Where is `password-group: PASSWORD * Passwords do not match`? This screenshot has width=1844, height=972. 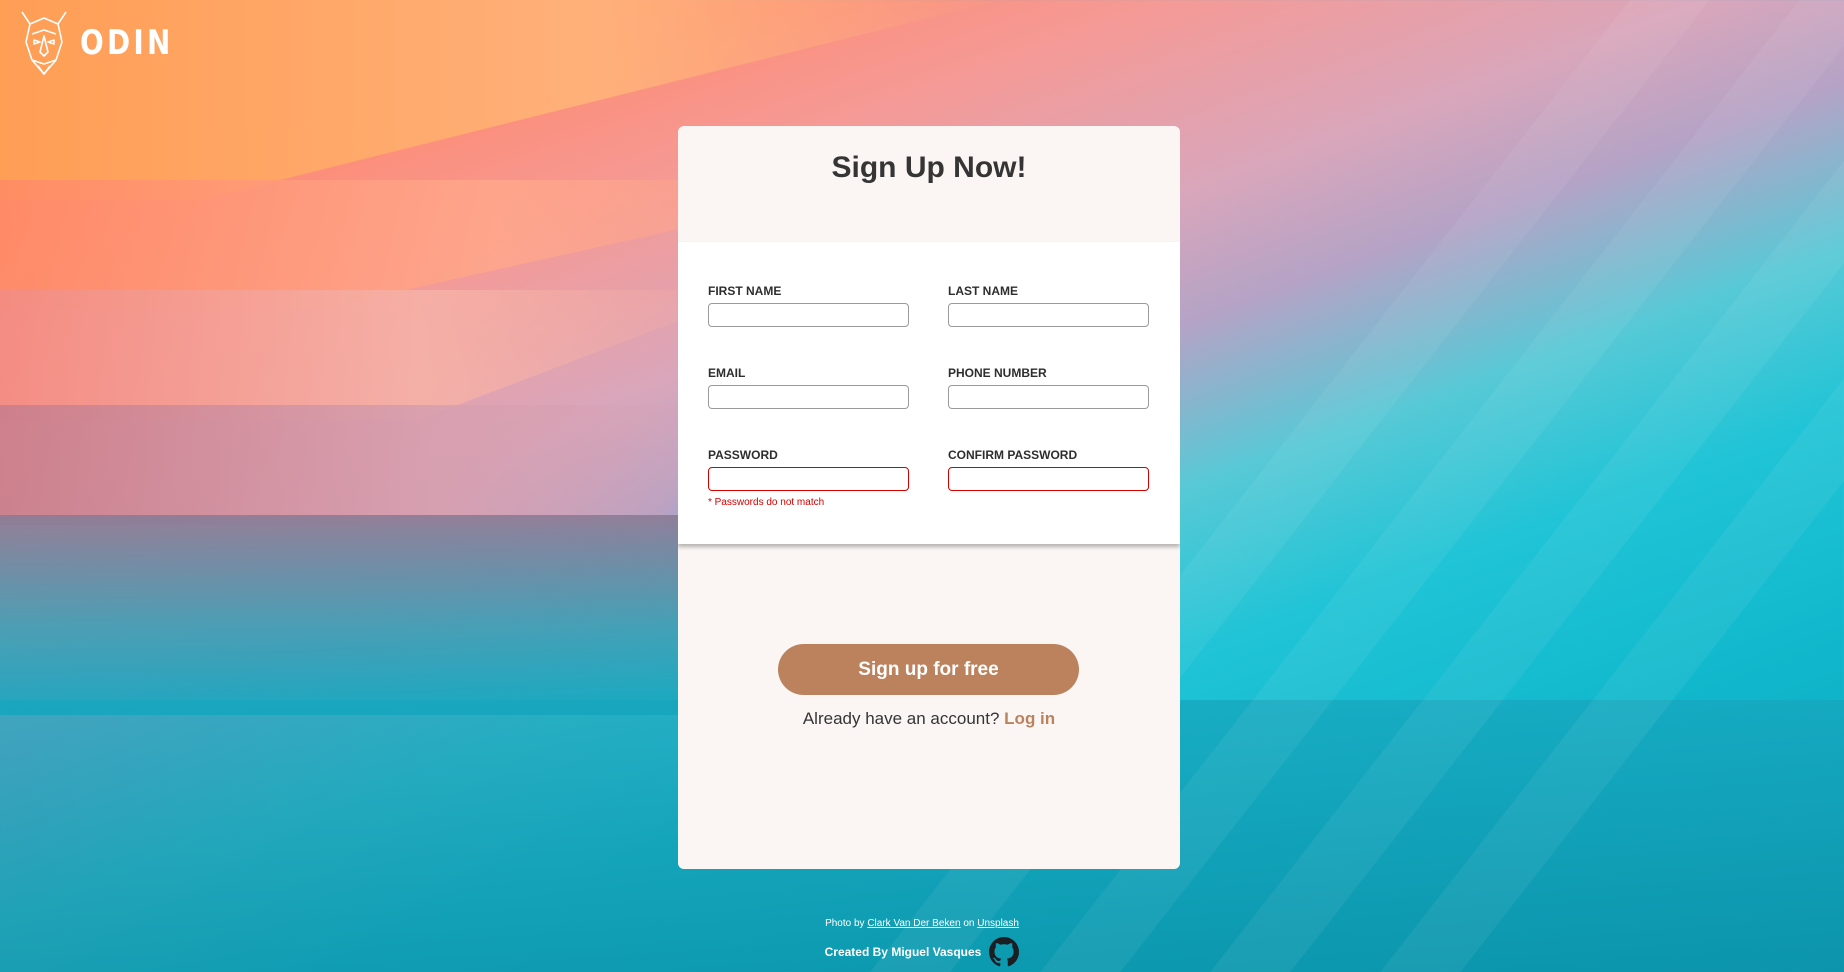 password-group: PASSWORD * Passwords do not match is located at coordinates (808, 478).